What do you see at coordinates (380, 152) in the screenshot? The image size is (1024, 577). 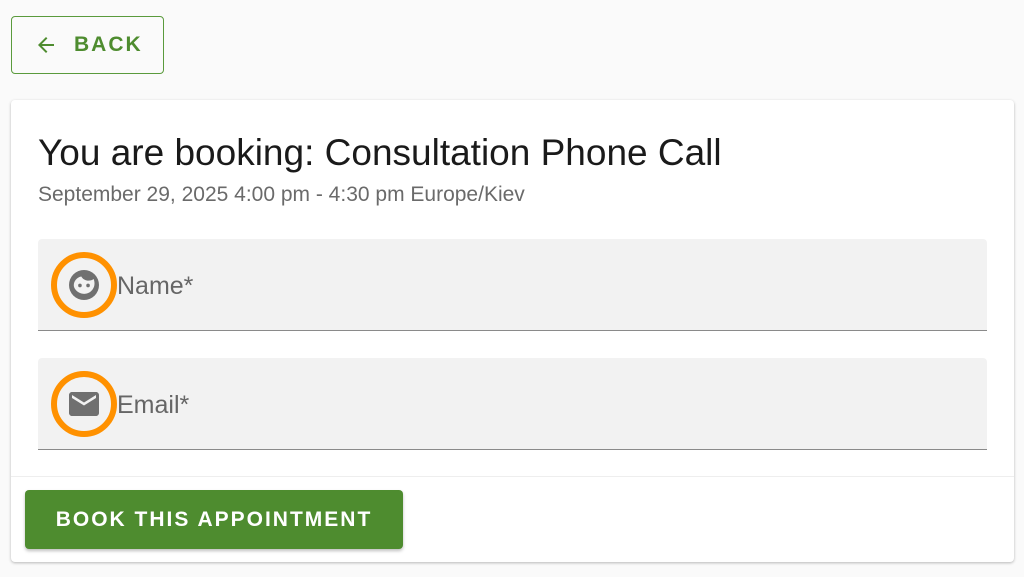 I see `booking-title: You are booking: Consultation Phone Call` at bounding box center [380, 152].